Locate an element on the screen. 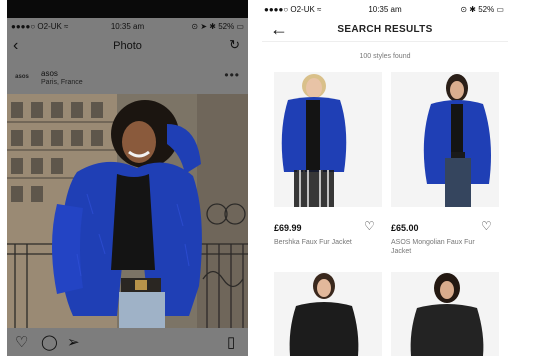 This screenshot has height=356, width=534. nav-bar: ← SEARCH RESULTS is located at coordinates (385, 30).